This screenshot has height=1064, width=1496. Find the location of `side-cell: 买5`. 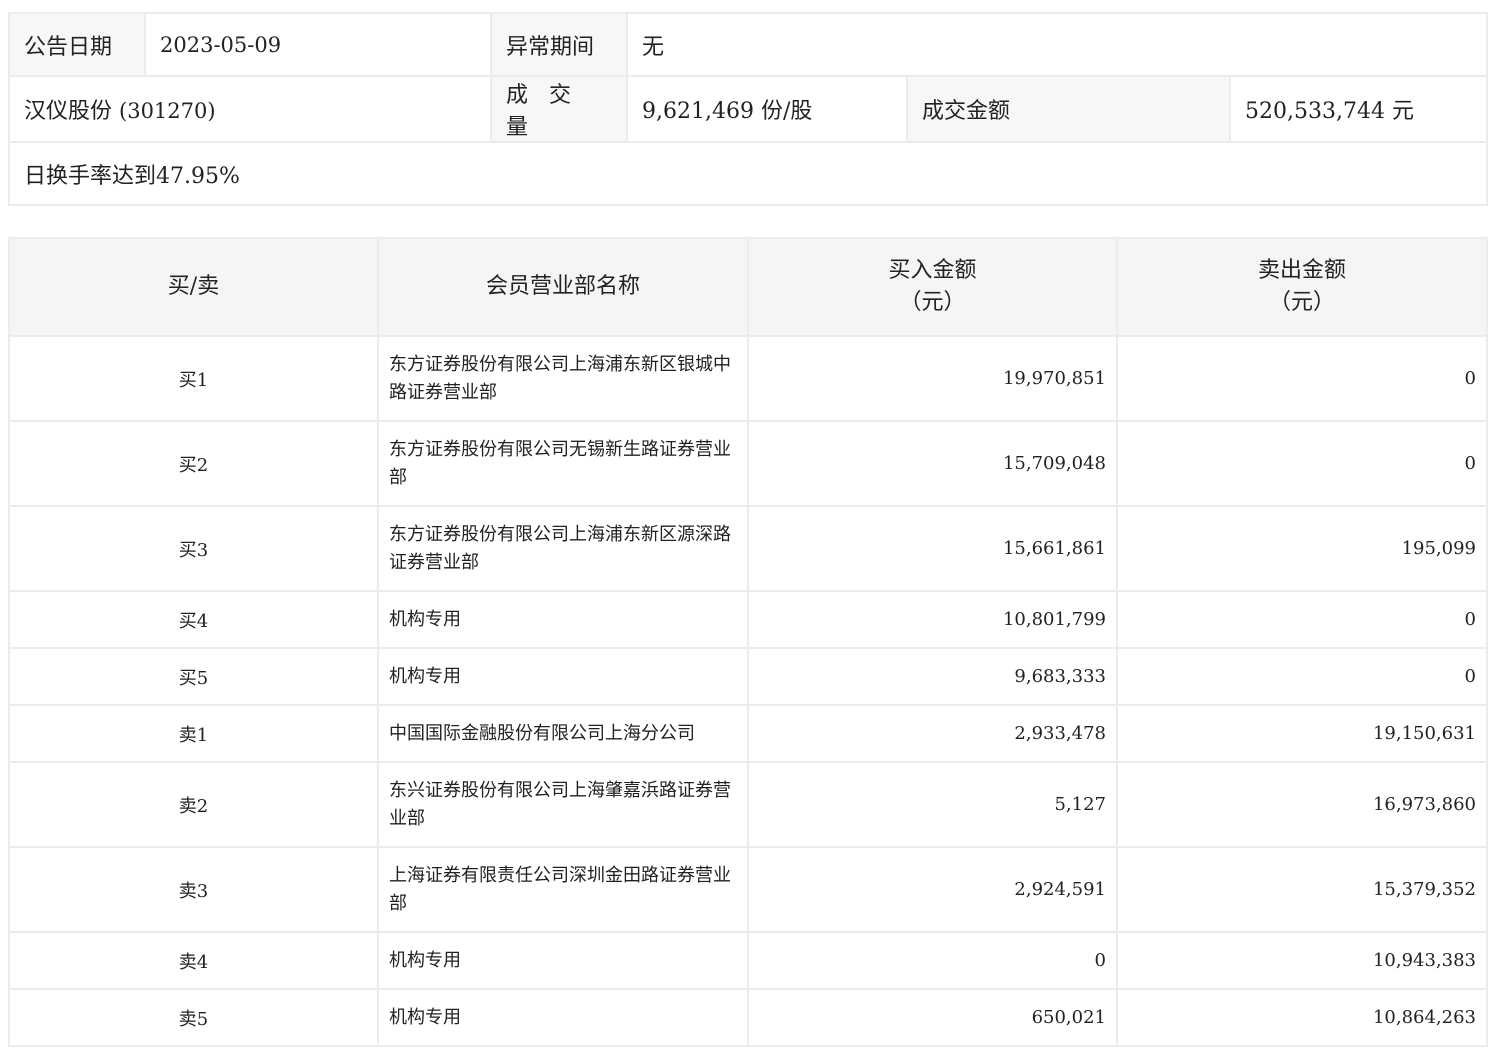

side-cell: 买5 is located at coordinates (193, 676).